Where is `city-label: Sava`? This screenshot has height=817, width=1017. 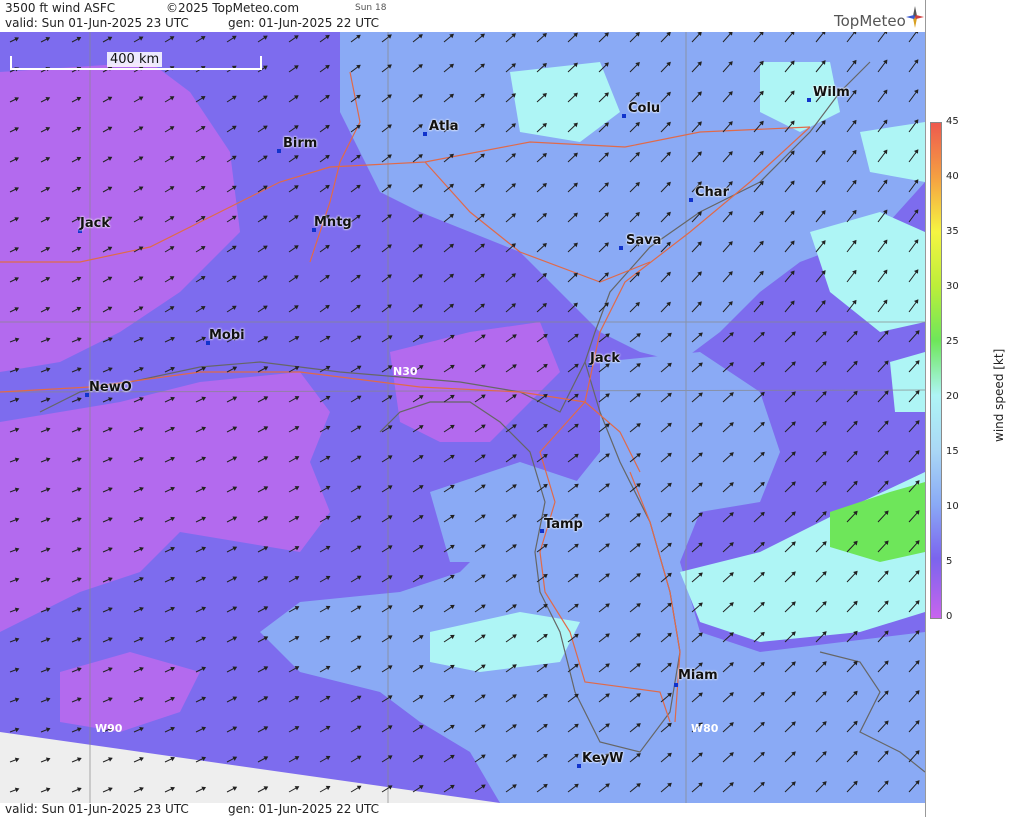
city-label: Sava is located at coordinates (644, 240).